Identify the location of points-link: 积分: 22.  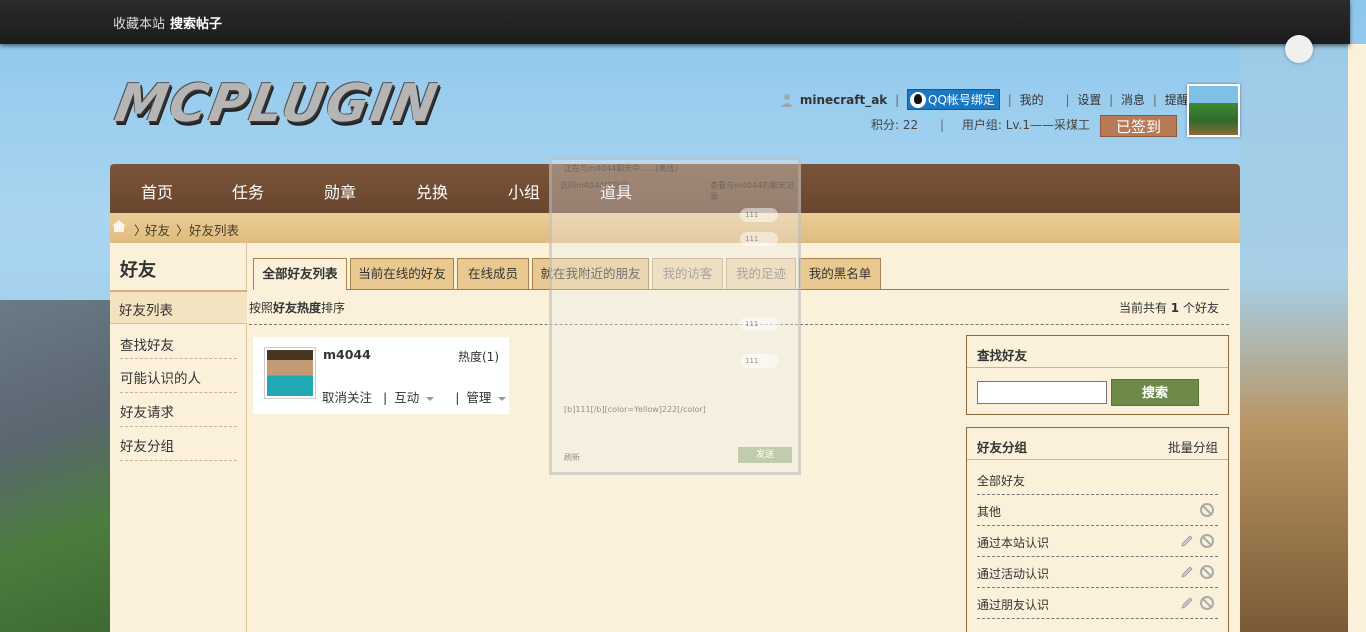
(894, 125).